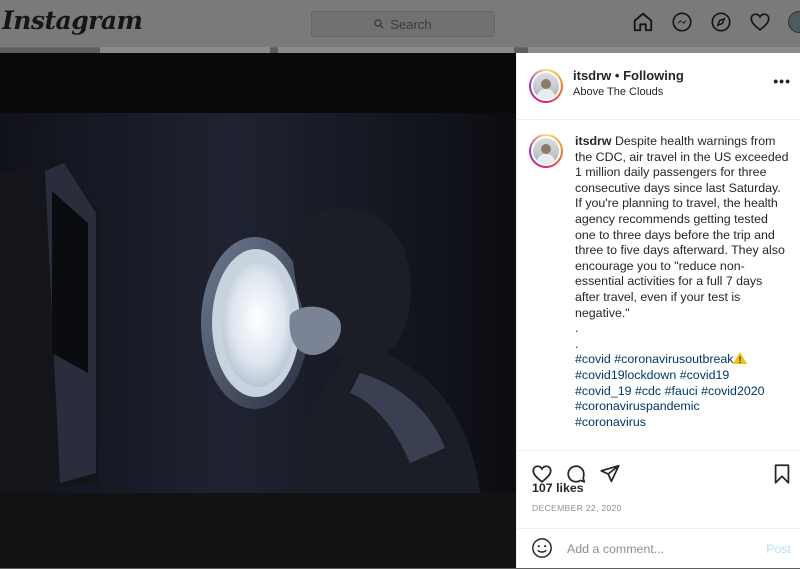  I want to click on post-header: itsdrw • Following Above The Clouds •••, so click(658, 86).